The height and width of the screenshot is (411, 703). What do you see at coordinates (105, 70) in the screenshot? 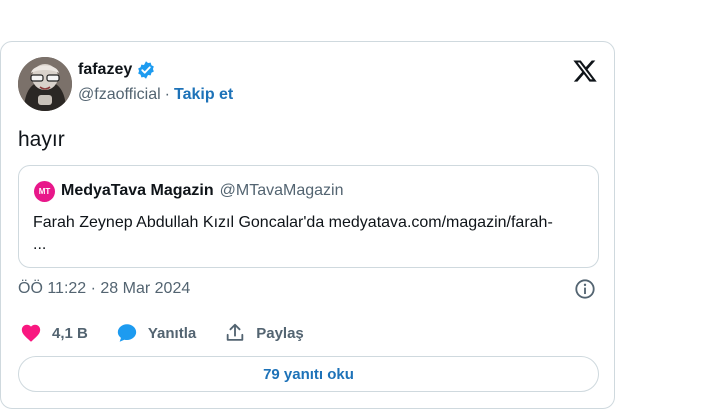
I see `author-name: fafazey` at bounding box center [105, 70].